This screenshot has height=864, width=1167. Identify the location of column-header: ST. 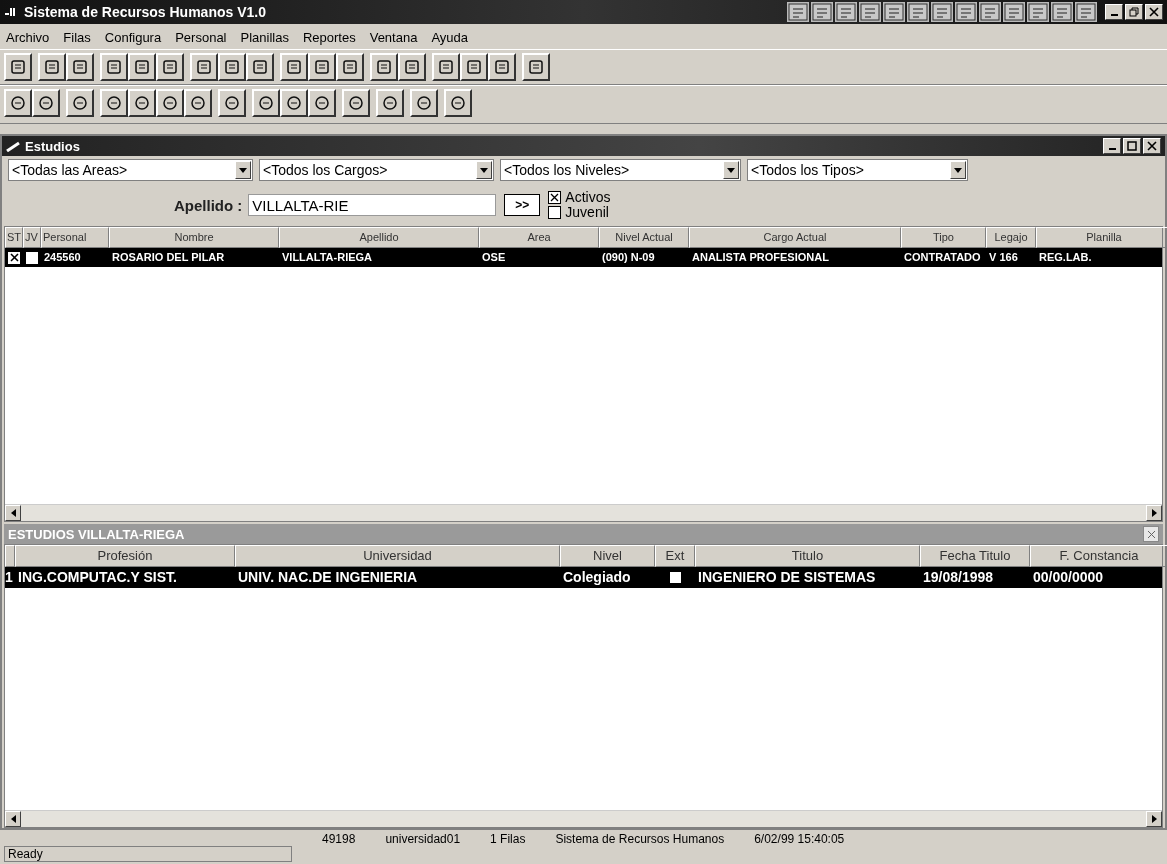
(14, 237).